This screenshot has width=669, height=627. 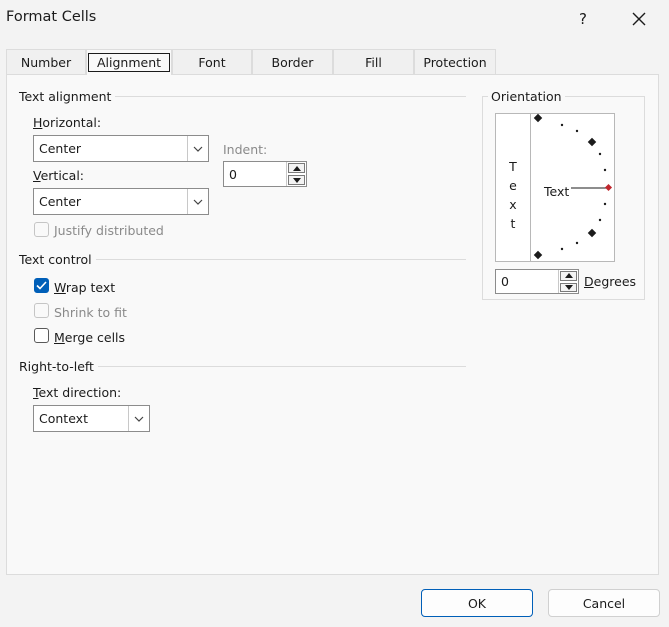 I want to click on shrink-to-fit-label: Shrink to fit, so click(x=90, y=312).